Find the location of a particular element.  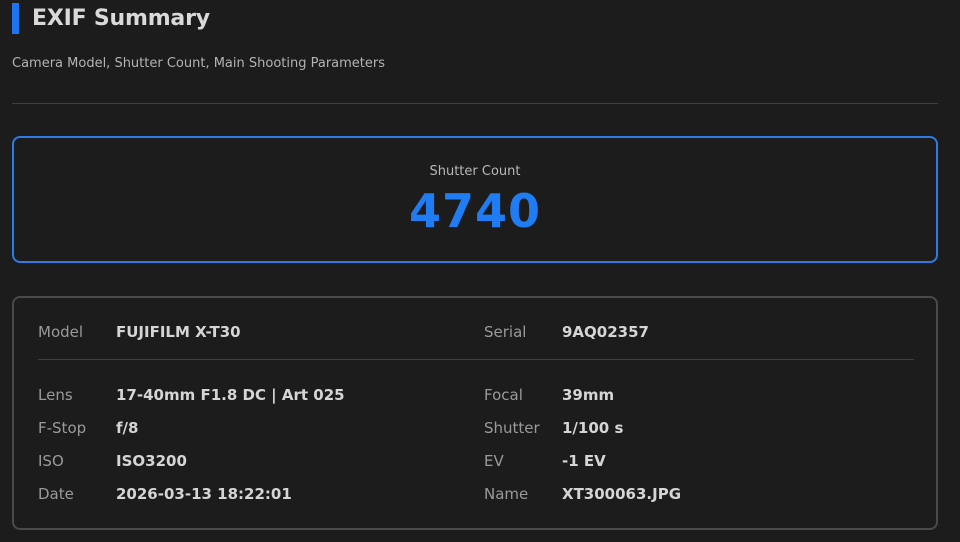

ev-label: EV is located at coordinates (494, 461).